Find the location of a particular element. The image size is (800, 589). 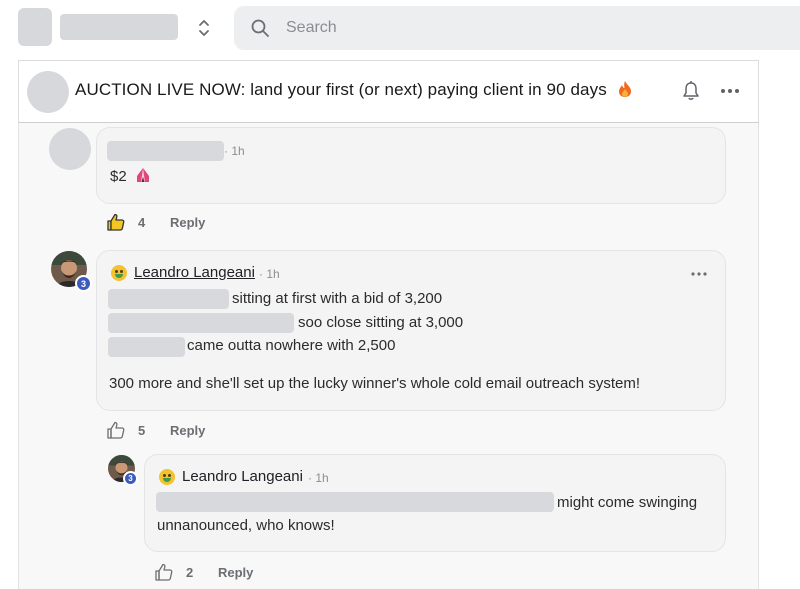

comment-actions: 2 Reply is located at coordinates (203, 572).